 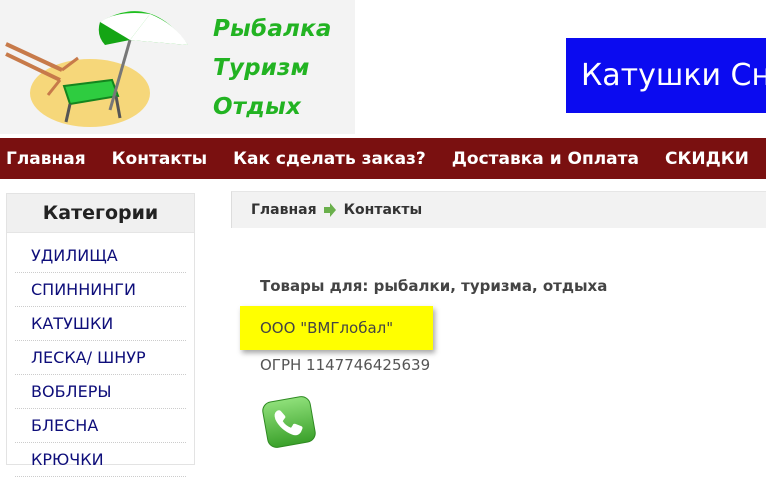 What do you see at coordinates (66, 255) in the screenshot?
I see `category-link-rods: УДИЛИЩА` at bounding box center [66, 255].